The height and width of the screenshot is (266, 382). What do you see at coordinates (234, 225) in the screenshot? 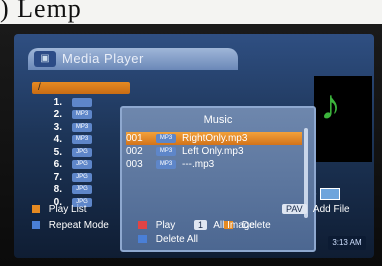
I see `all-image-label: All Image` at bounding box center [234, 225].